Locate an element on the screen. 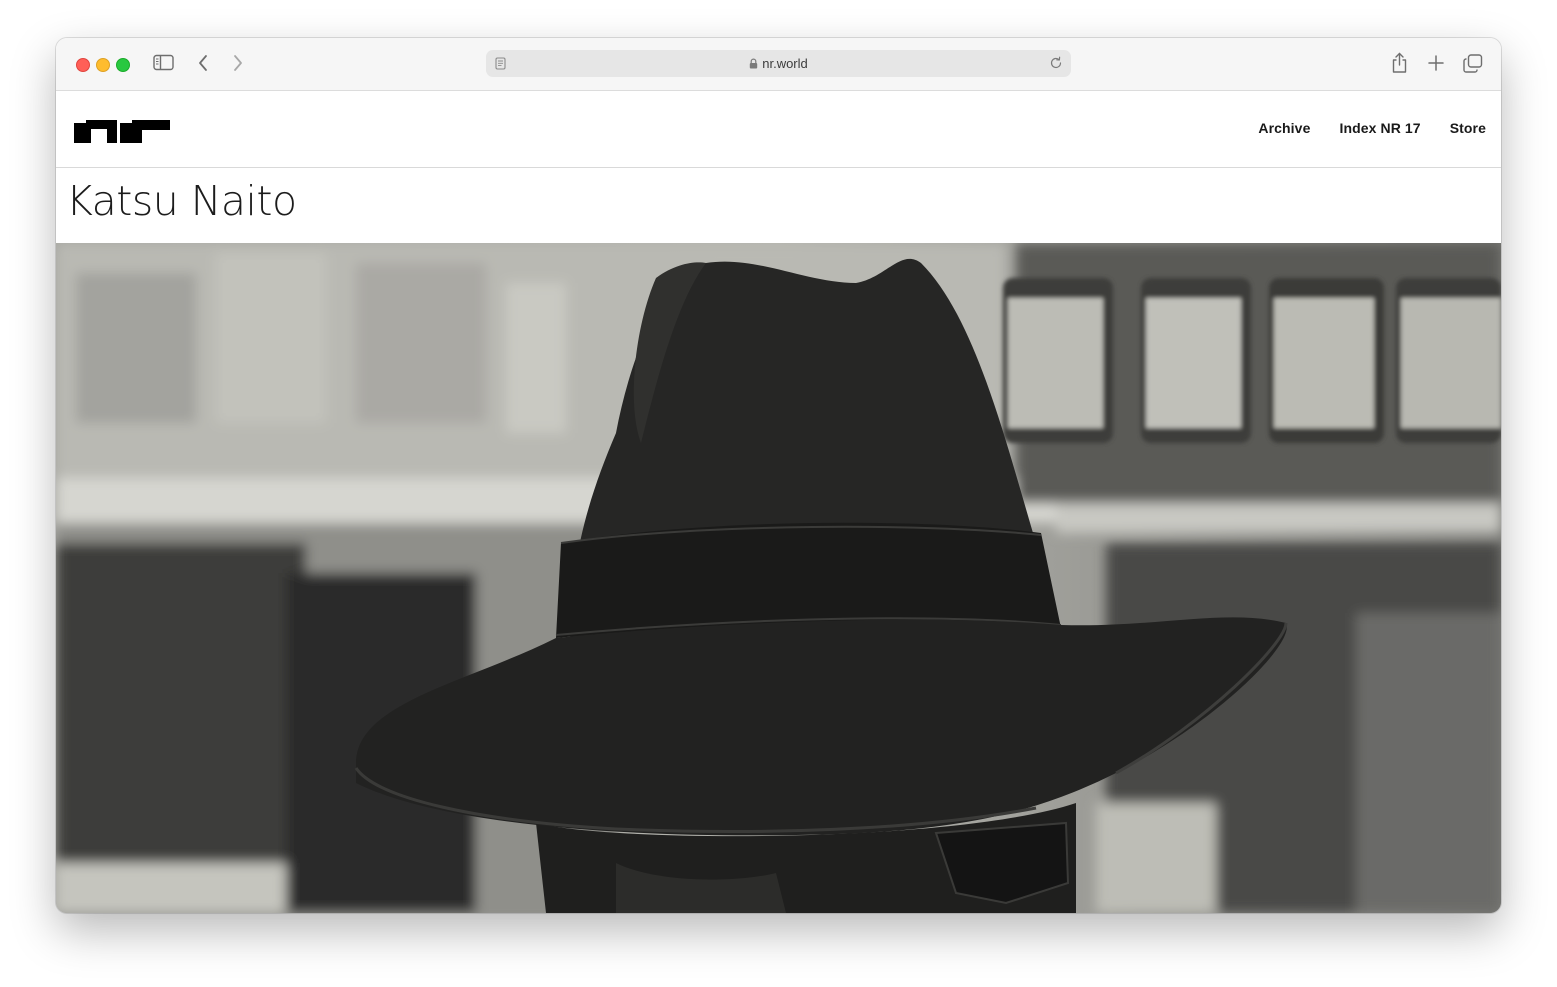  main-nav: Archive Index NR 17 Store is located at coordinates (1372, 128).